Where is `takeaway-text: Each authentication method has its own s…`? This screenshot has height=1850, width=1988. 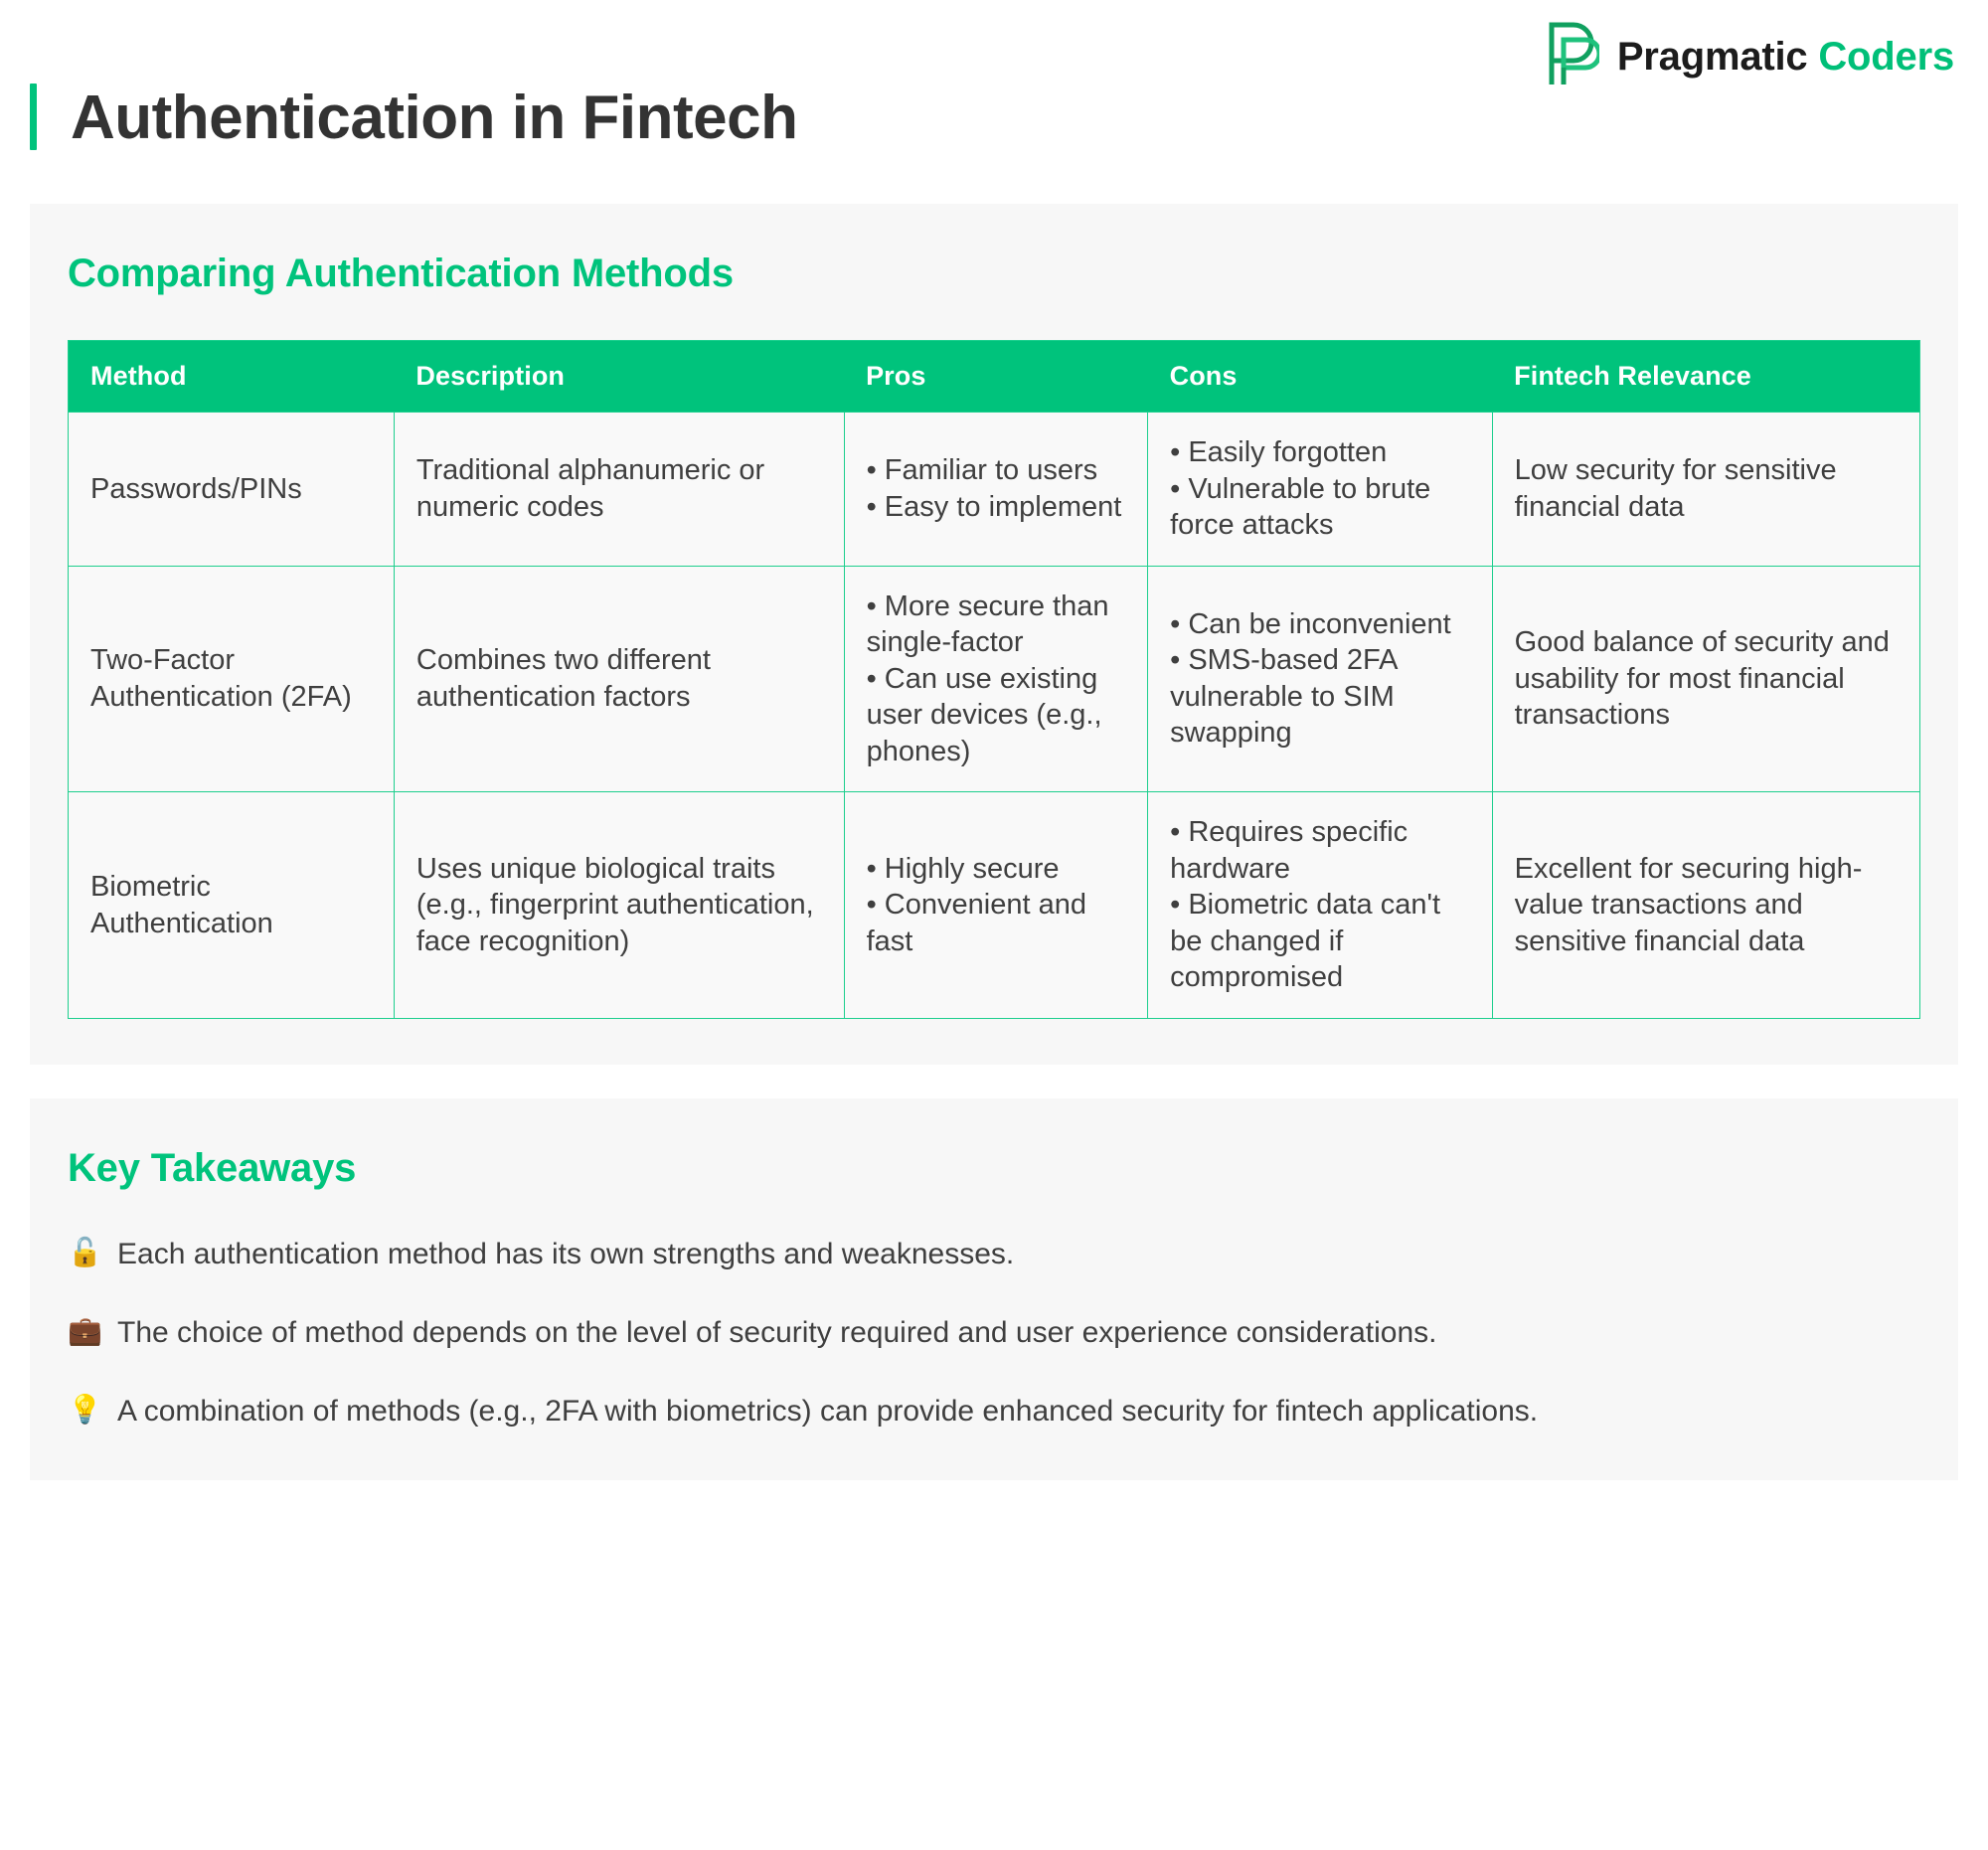
takeaway-text: Each authentication method has its own s… is located at coordinates (566, 1253).